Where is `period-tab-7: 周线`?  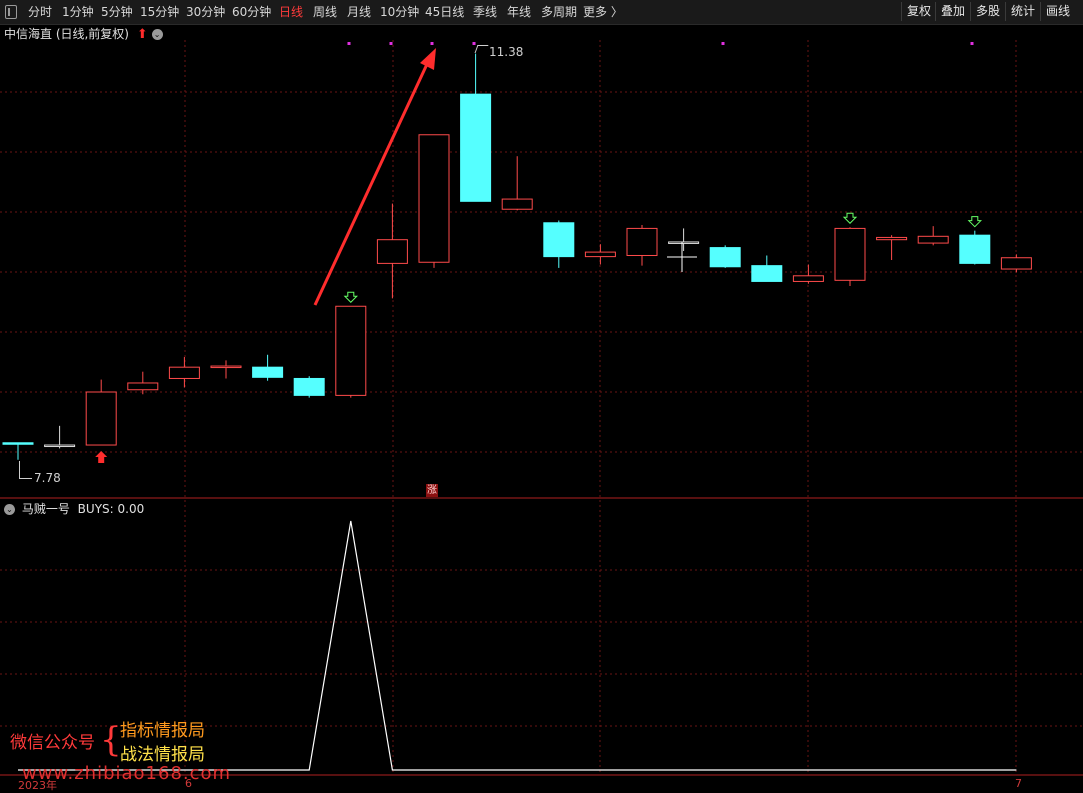 period-tab-7: 周线 is located at coordinates (325, 12).